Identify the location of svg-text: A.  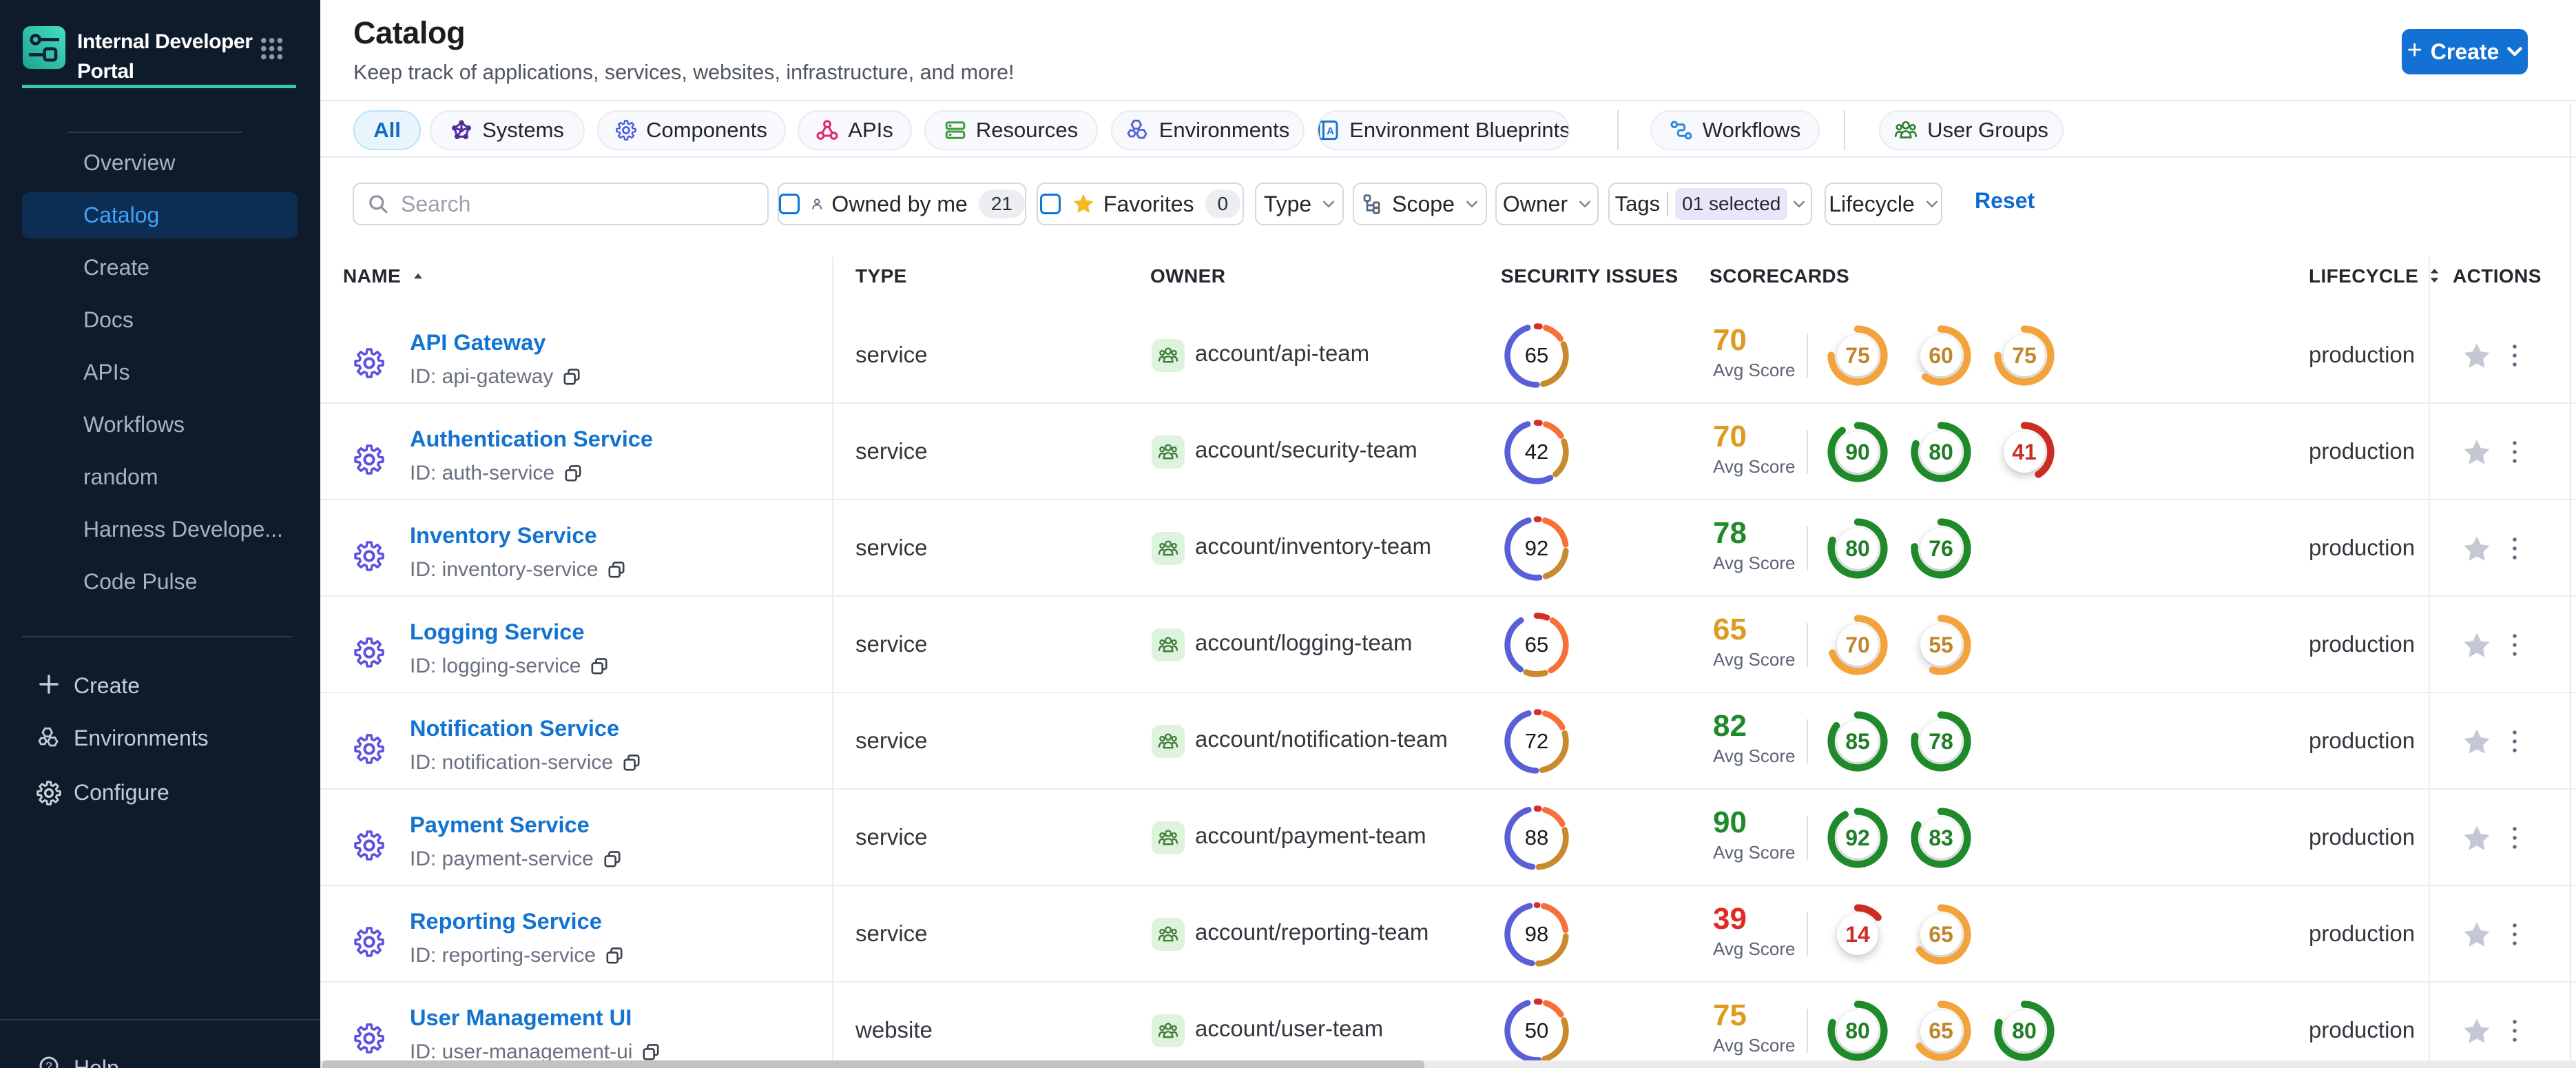
(1330, 131).